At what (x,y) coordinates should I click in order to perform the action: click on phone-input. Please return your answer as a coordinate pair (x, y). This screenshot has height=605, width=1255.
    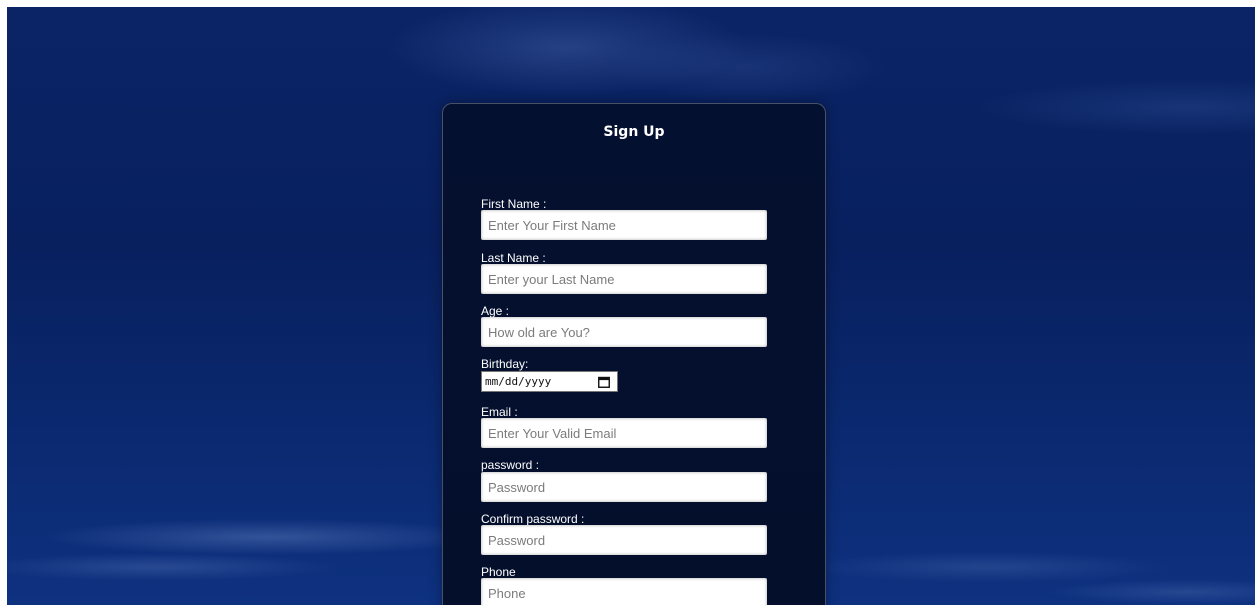
    Looking at the image, I should click on (624, 591).